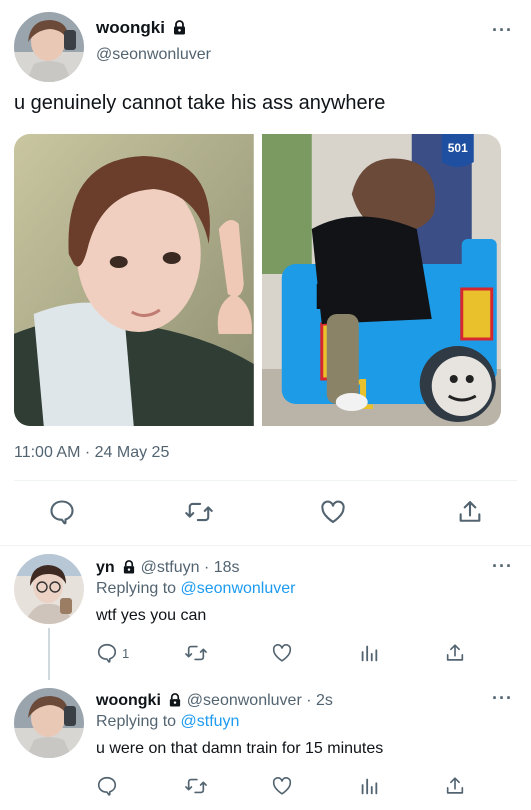  I want to click on replying-to-link: @seonwonluver, so click(238, 588).